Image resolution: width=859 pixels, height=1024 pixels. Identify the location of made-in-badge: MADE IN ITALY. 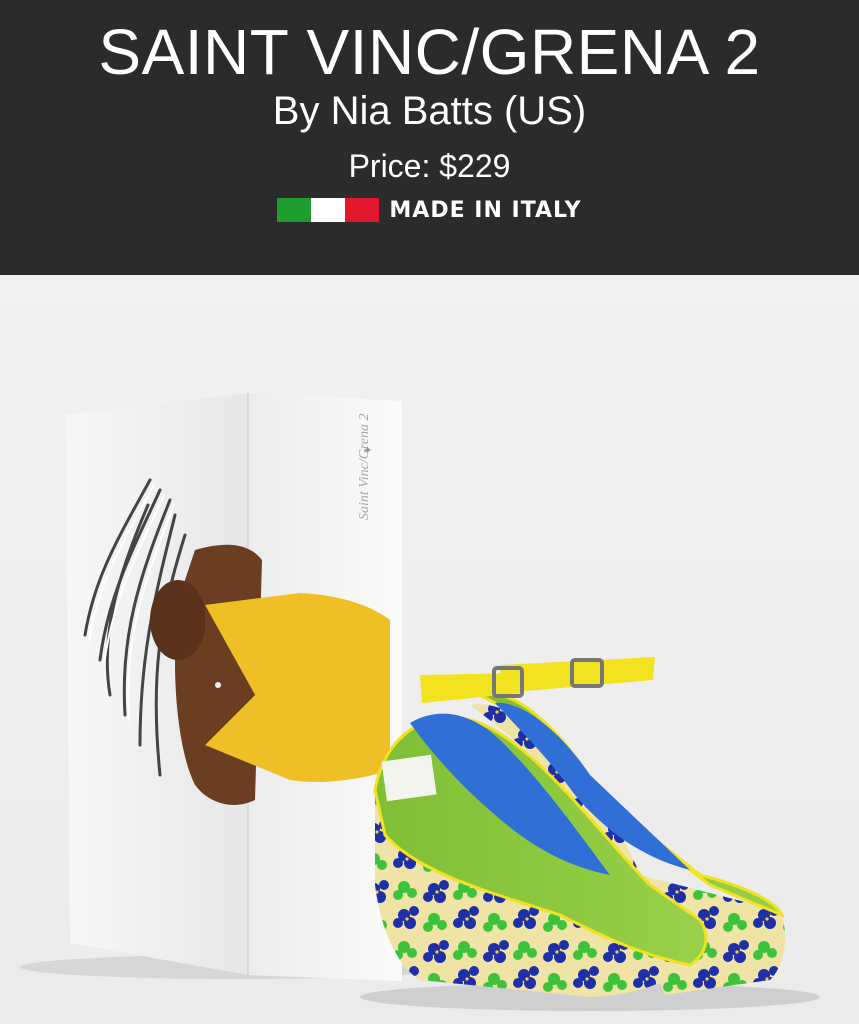
(429, 210).